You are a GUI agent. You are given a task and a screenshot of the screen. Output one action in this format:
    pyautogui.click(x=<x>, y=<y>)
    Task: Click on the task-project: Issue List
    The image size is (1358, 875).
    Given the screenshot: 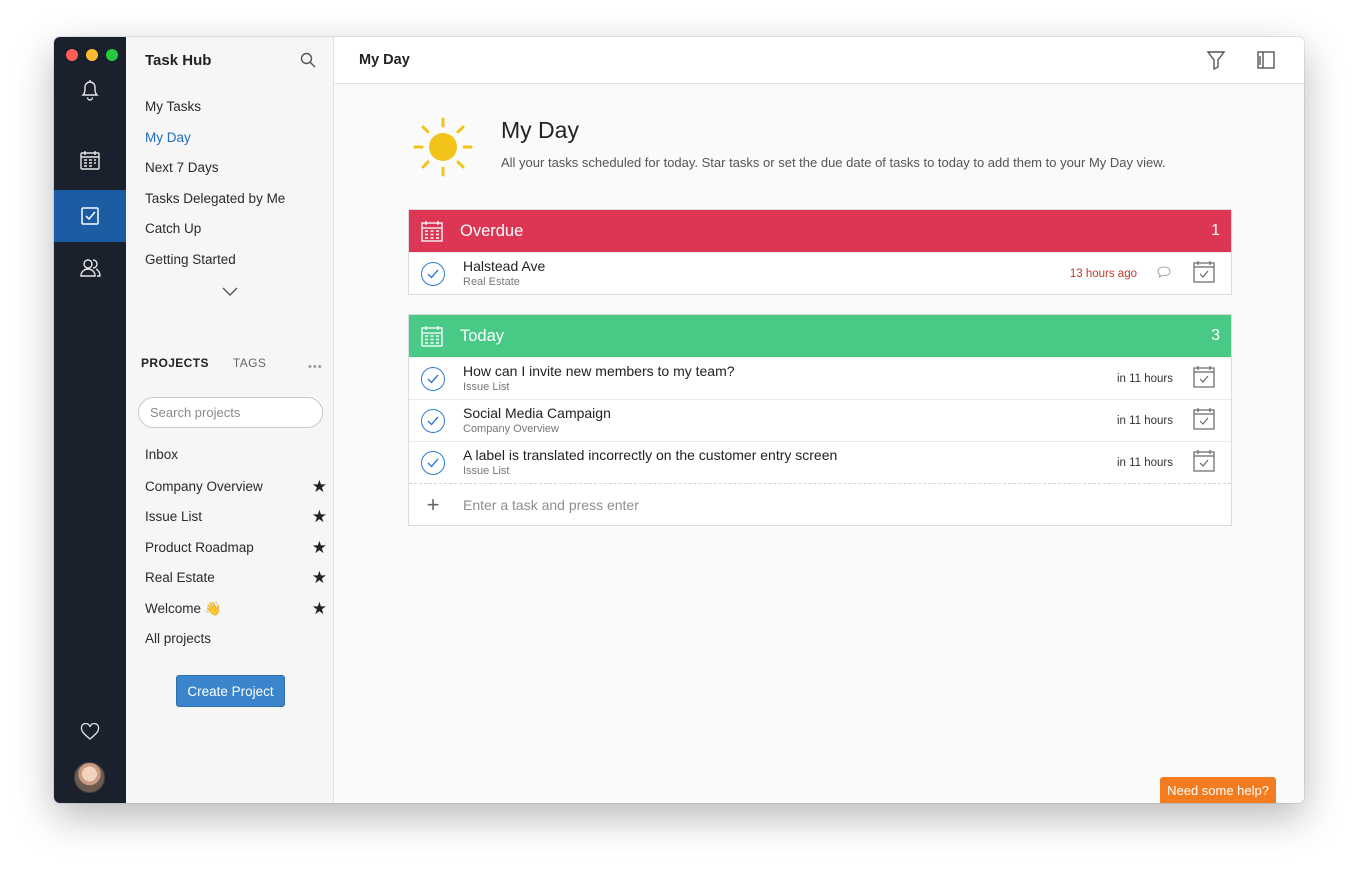 What is the action you would take?
    pyautogui.click(x=486, y=387)
    